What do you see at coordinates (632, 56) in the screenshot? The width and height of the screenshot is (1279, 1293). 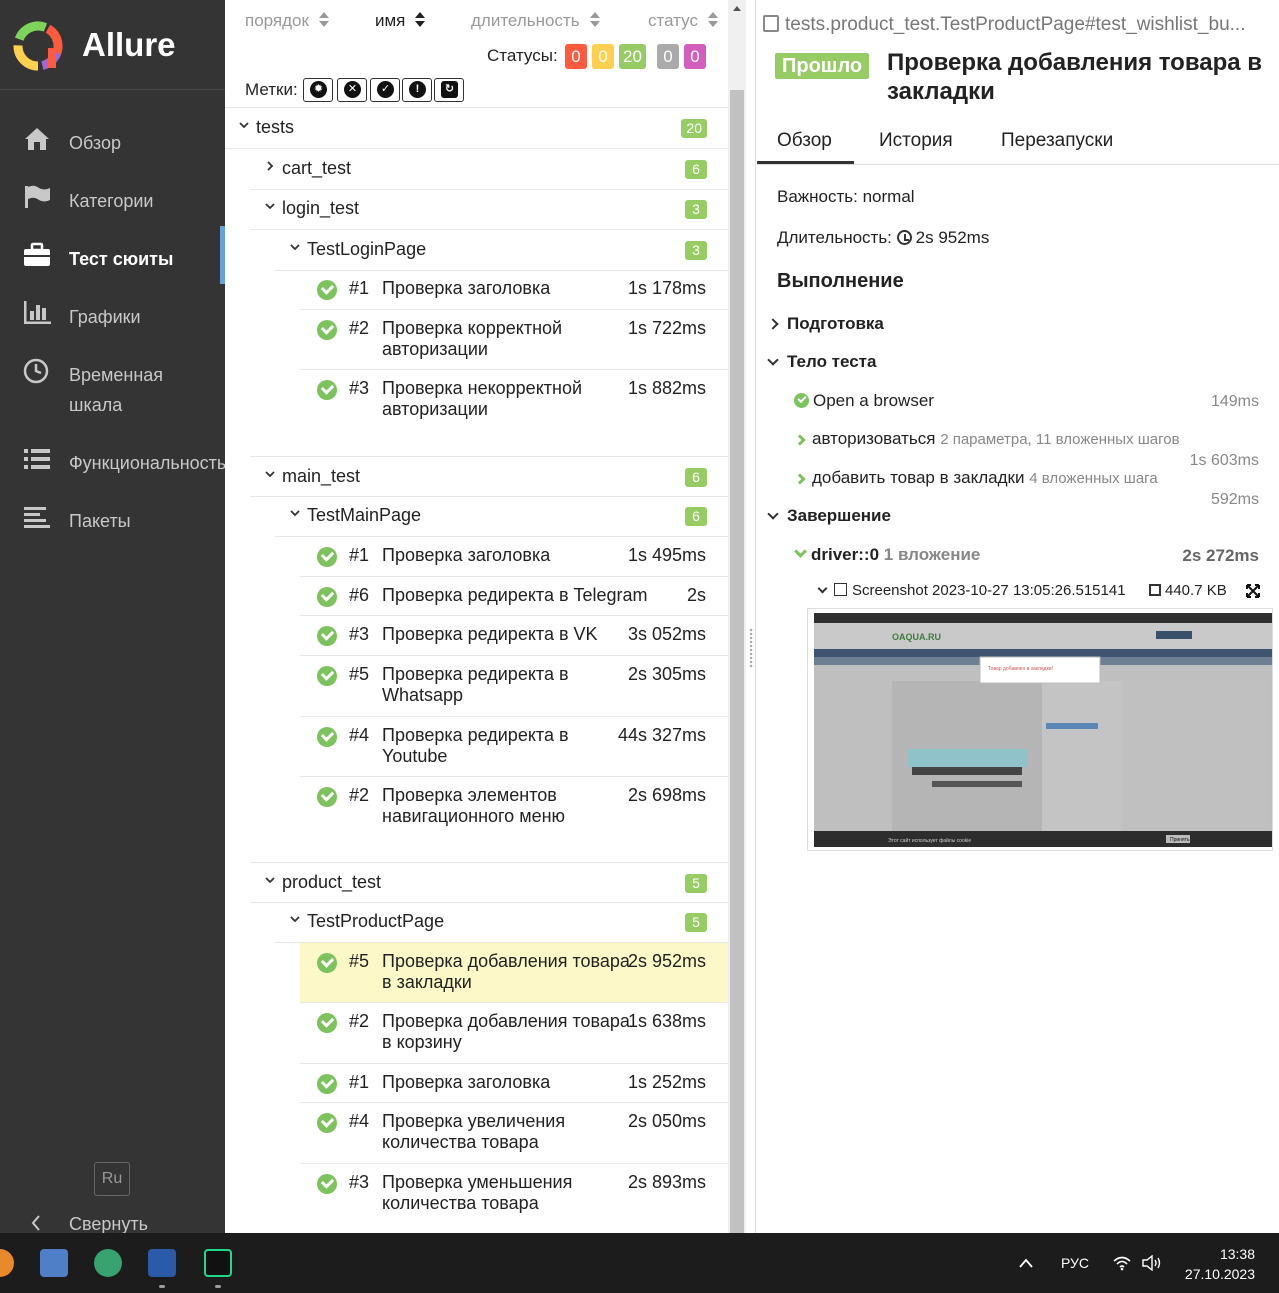 I see `status-filter-passed: 20` at bounding box center [632, 56].